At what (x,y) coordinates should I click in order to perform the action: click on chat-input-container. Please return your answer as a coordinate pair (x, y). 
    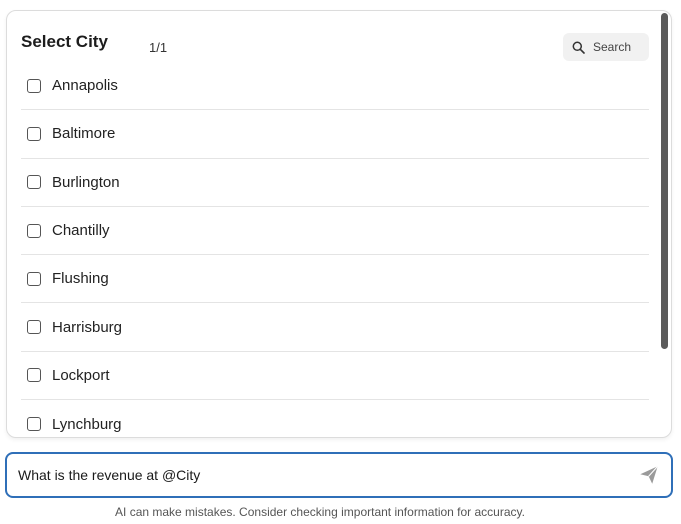
    Looking at the image, I should click on (339, 475).